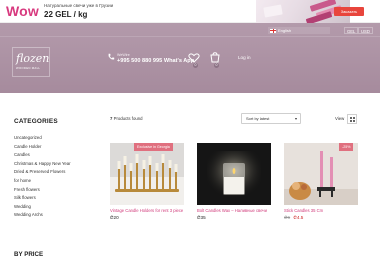 The height and width of the screenshot is (260, 380). I want to click on site-logo: flozen WOODEN MALL, so click(31, 62).